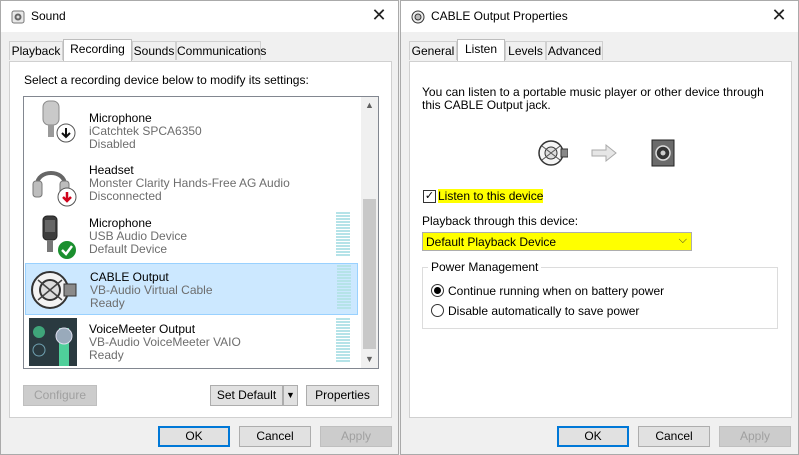 Image resolution: width=799 pixels, height=455 pixels. I want to click on device-name: VoiceMeeter Output, so click(142, 329).